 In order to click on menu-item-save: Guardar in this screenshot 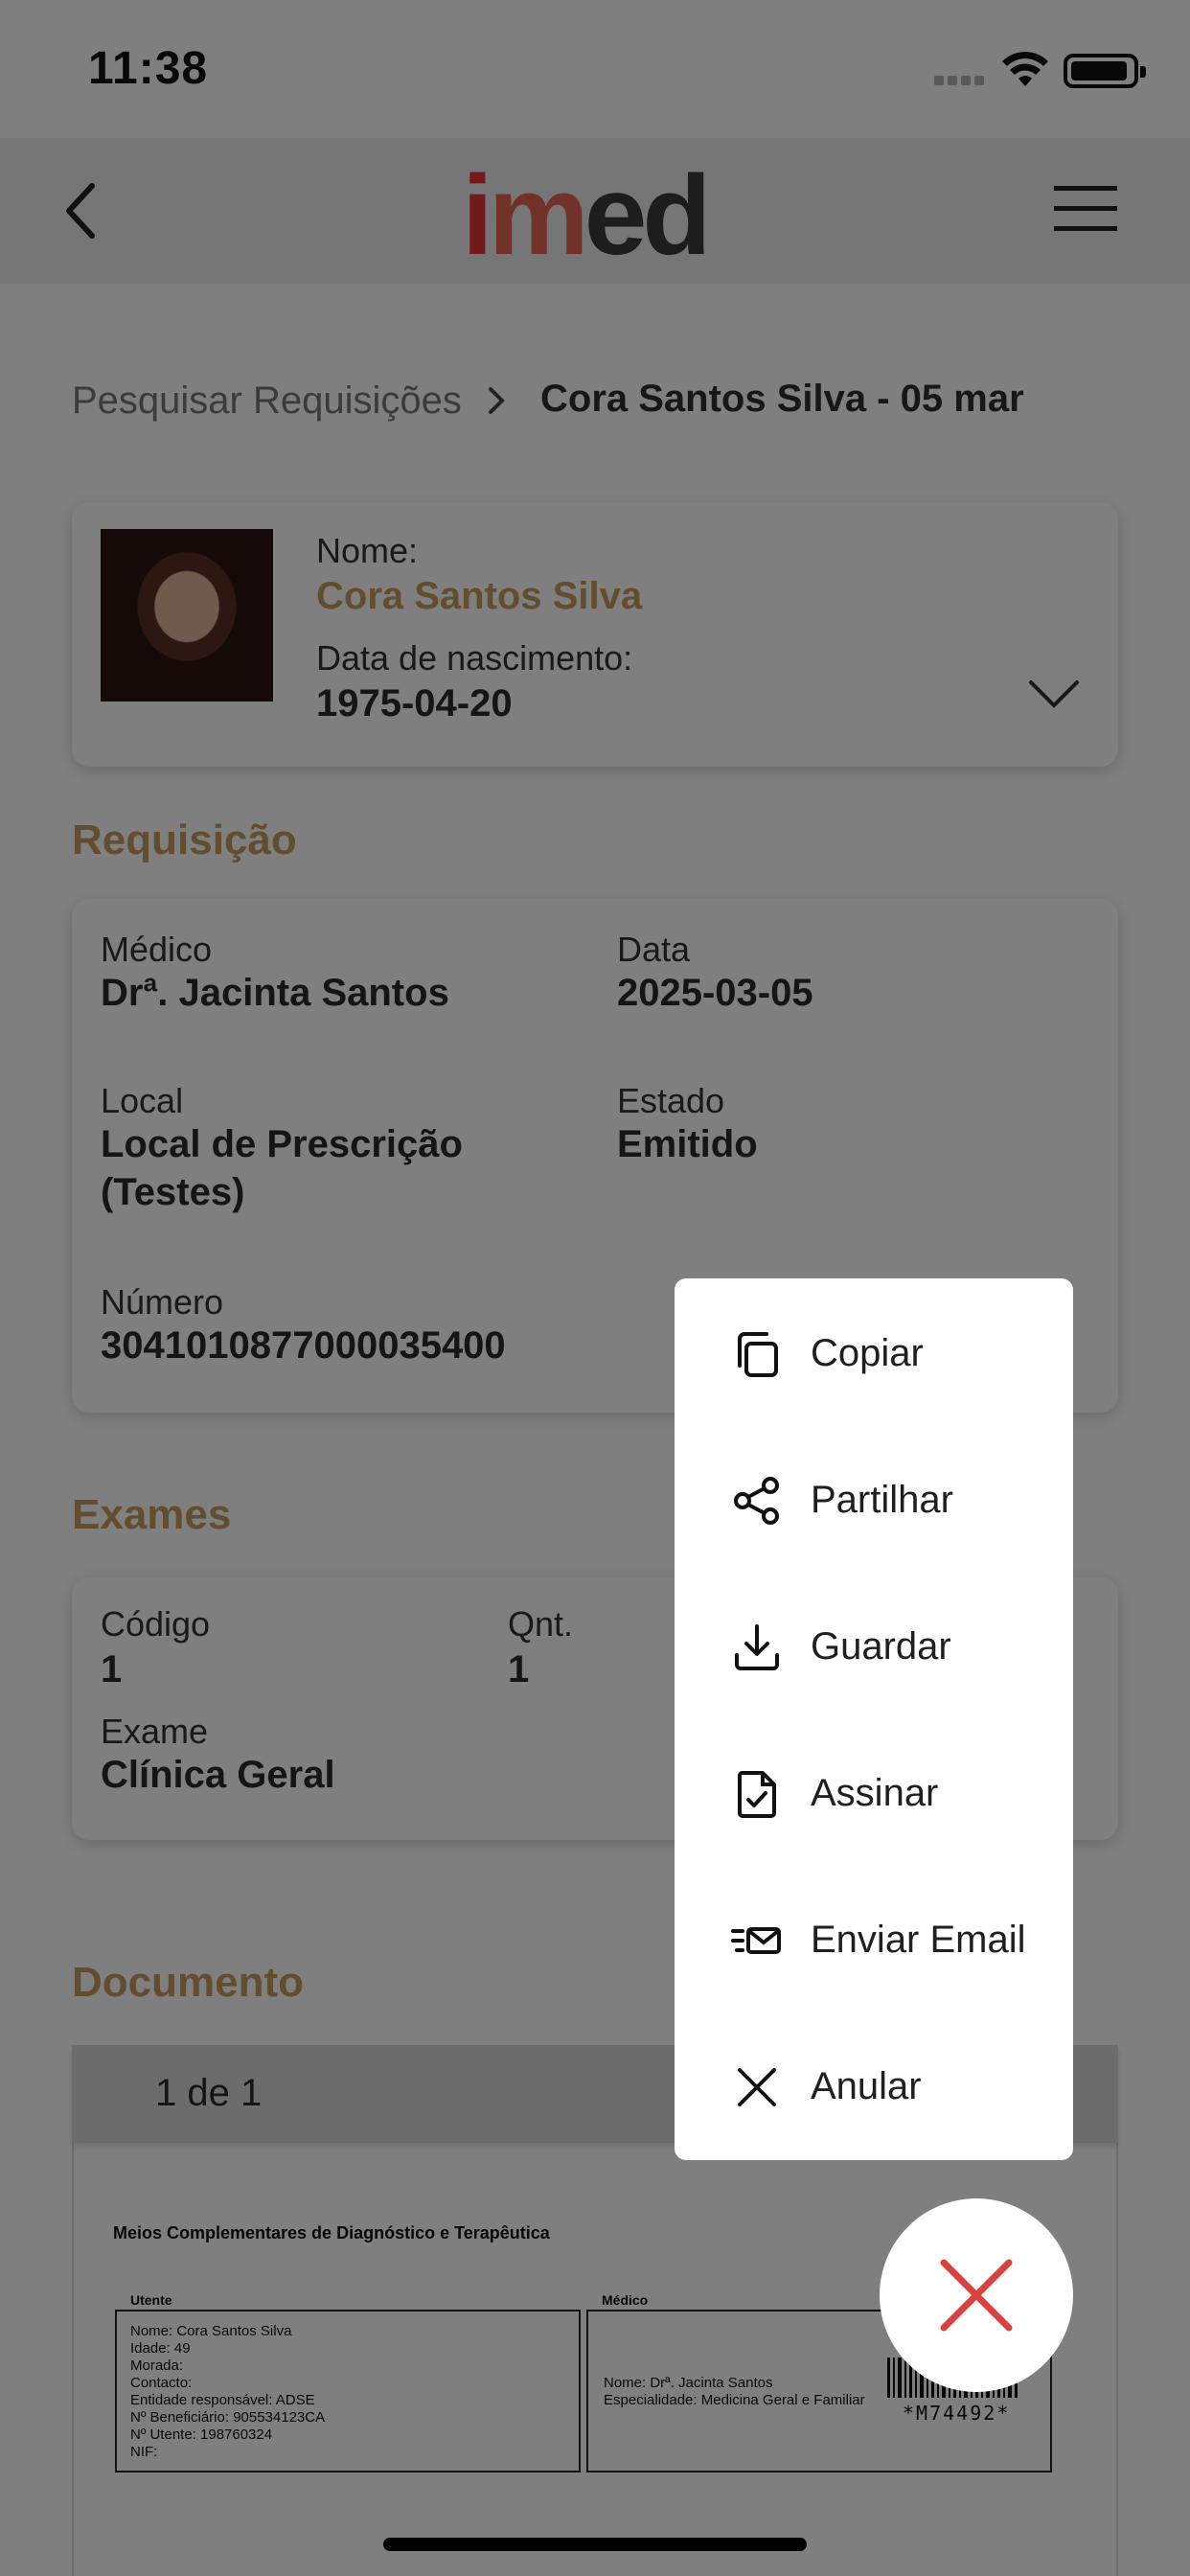, I will do `click(874, 1647)`.